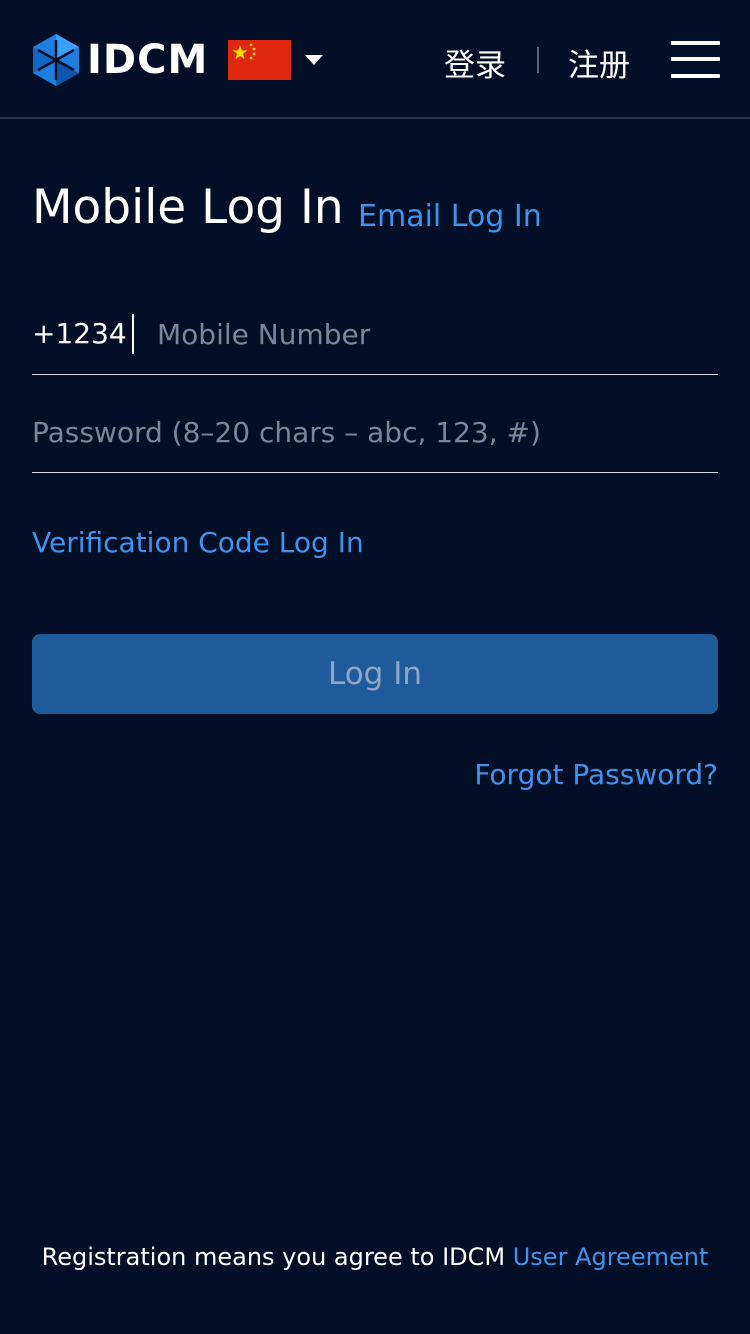 Image resolution: width=750 pixels, height=1334 pixels. Describe the element at coordinates (475, 62) in the screenshot. I see `header-login-link: 登录` at that location.